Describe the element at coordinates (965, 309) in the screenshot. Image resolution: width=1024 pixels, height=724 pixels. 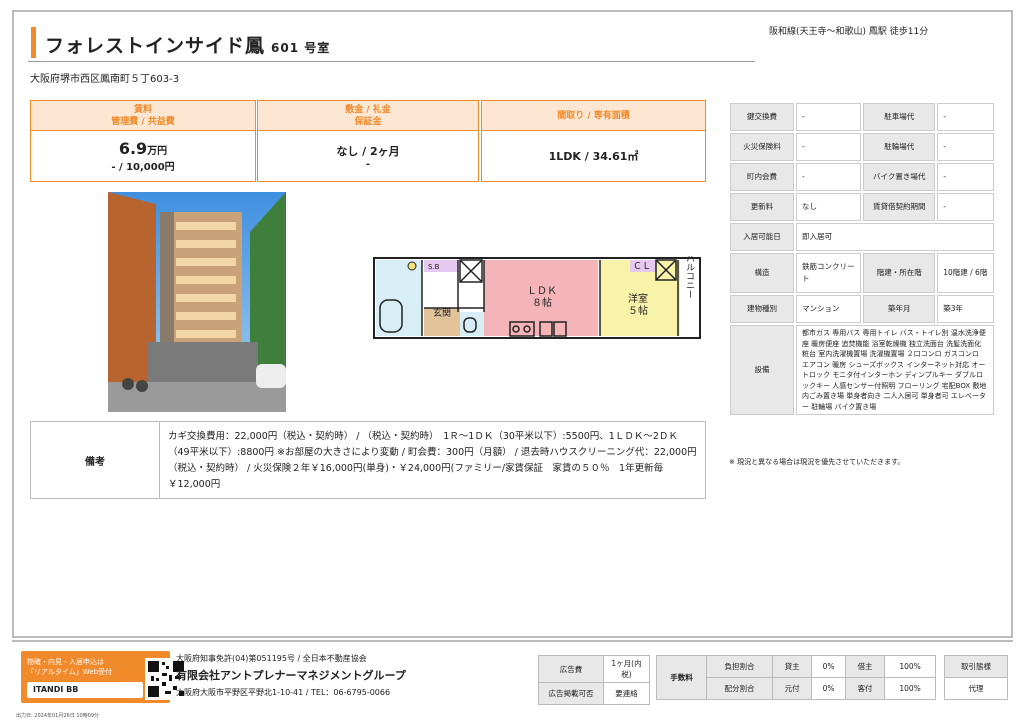
I see `building-age-value: 築3年` at that location.